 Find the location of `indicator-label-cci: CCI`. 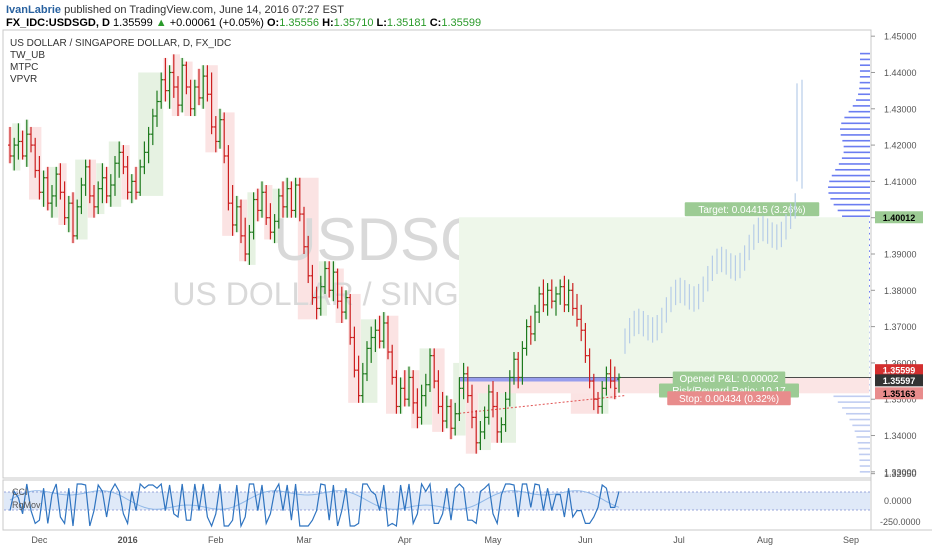

indicator-label-cci: CCI is located at coordinates (20, 492).